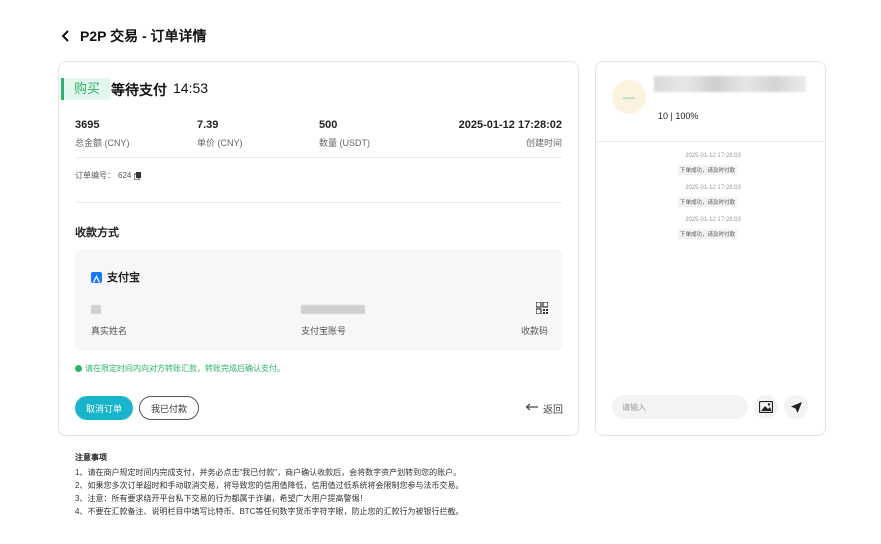 The height and width of the screenshot is (544, 881). Describe the element at coordinates (139, 90) in the screenshot. I see `order-status: 等待支付` at that location.